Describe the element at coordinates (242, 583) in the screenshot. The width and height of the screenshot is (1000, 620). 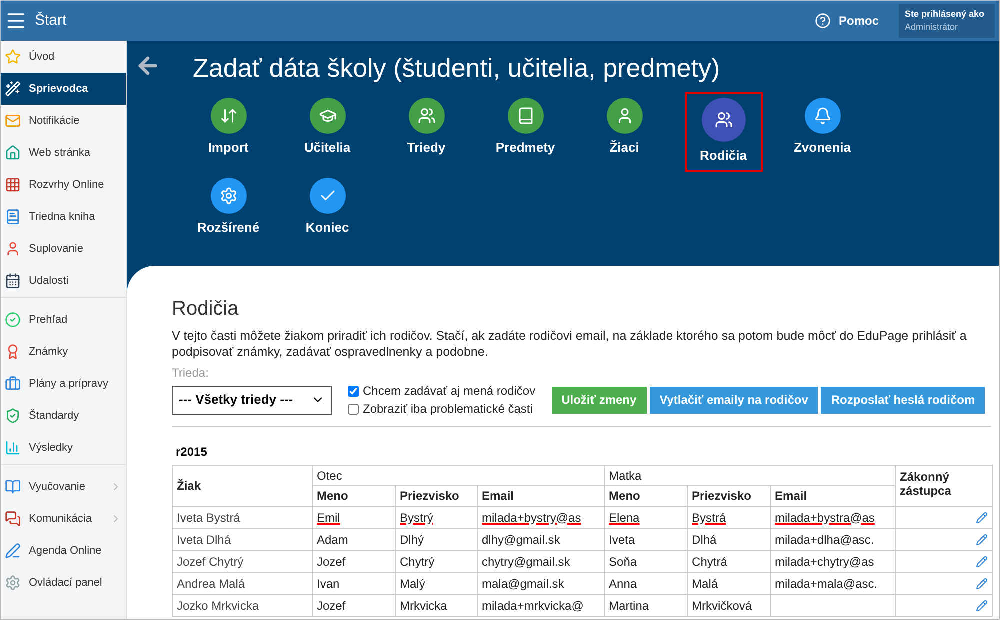
I see `table-cell: Andrea Malá` at that location.